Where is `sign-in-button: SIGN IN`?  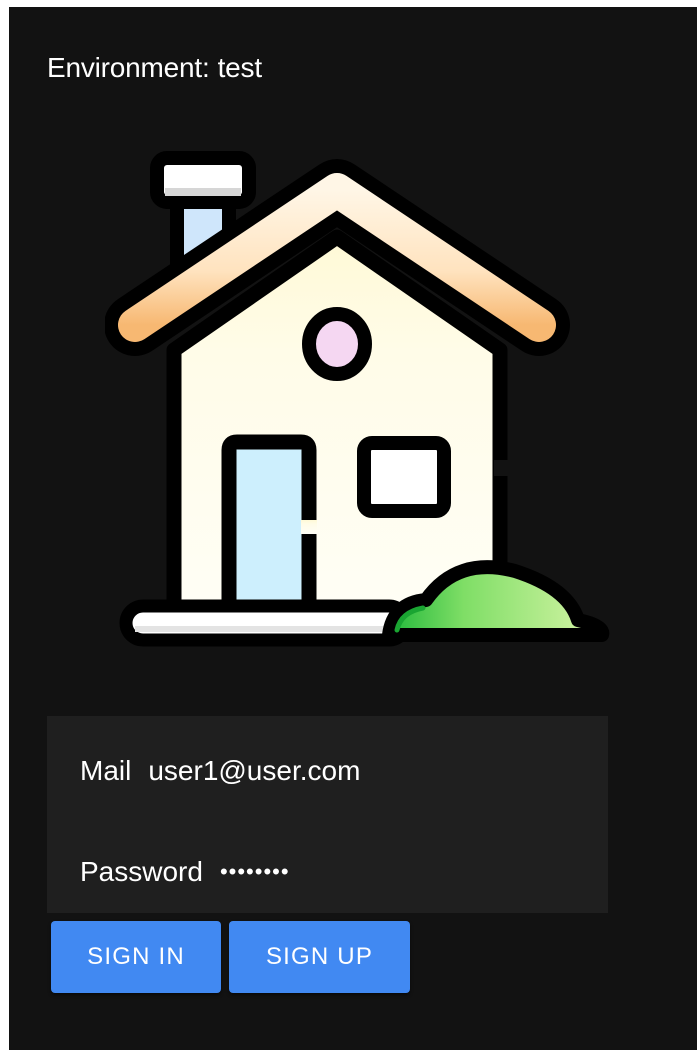
sign-in-button: SIGN IN is located at coordinates (136, 957).